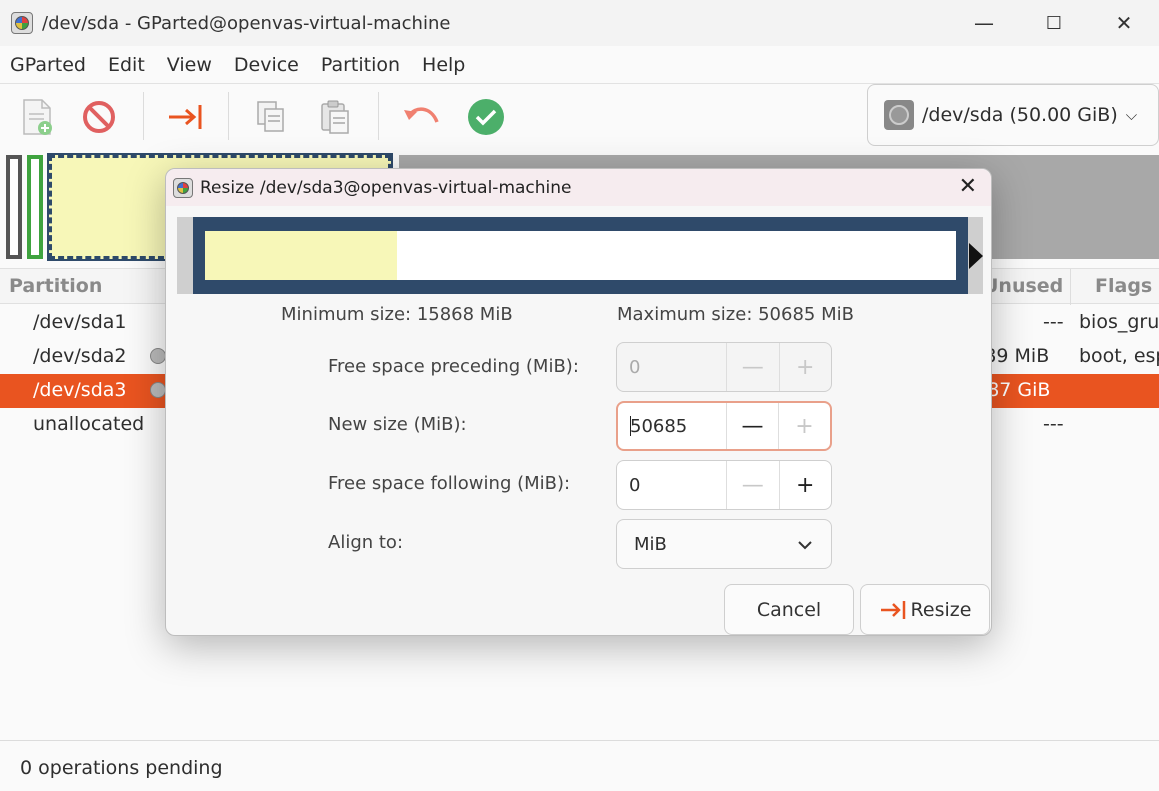 The image size is (1159, 791). I want to click on partition-block-sda1, so click(14, 207).